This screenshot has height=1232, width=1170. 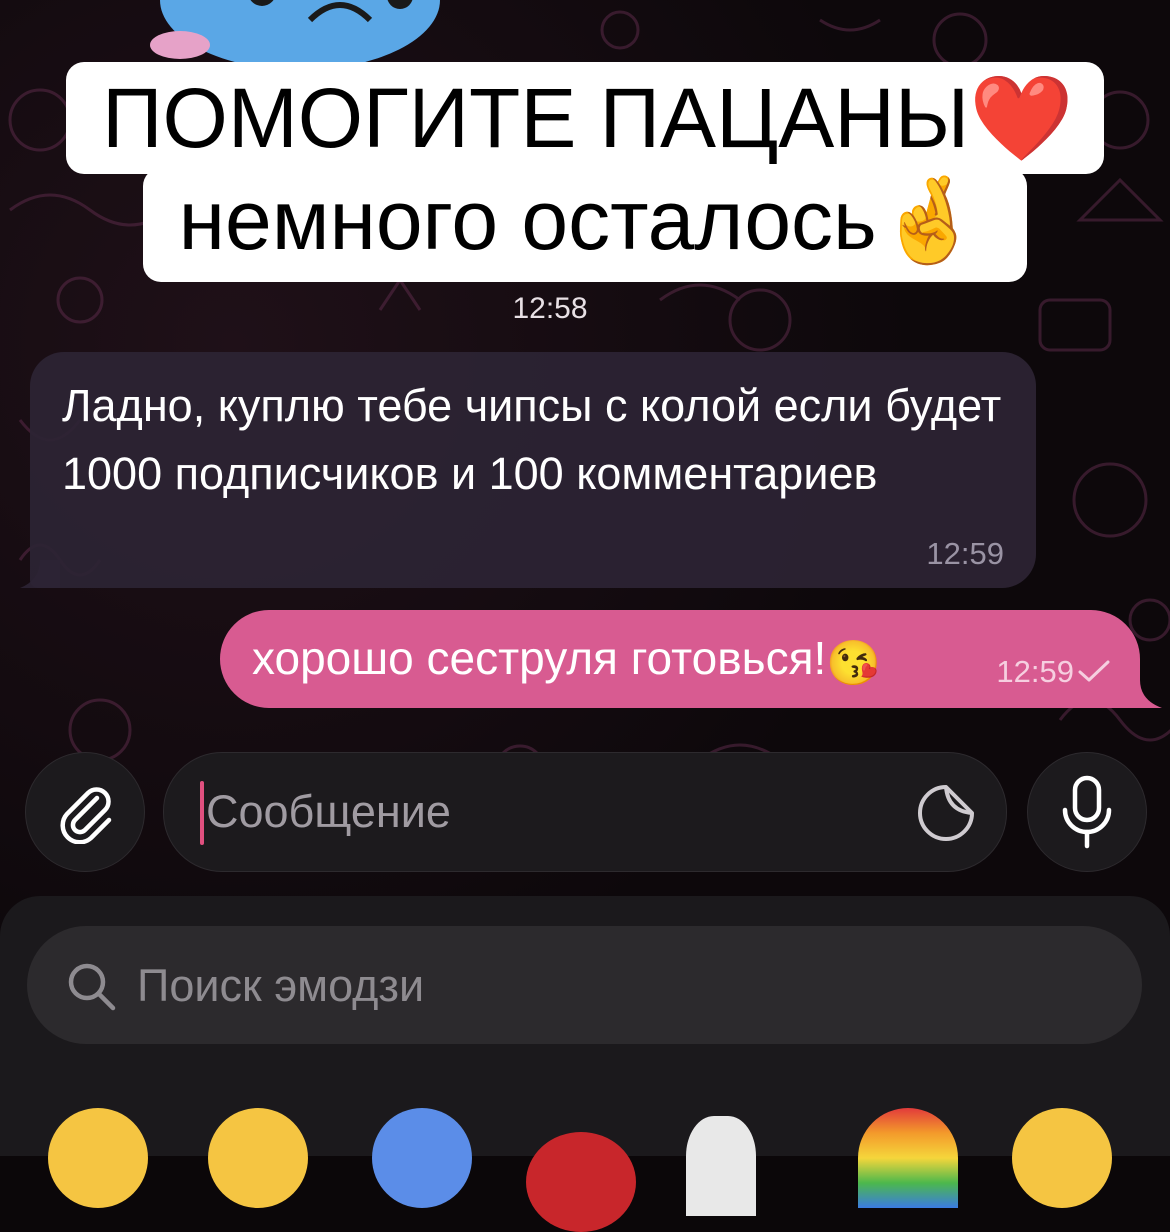 What do you see at coordinates (908, 1158) in the screenshot?
I see `rainbow-emoji` at bounding box center [908, 1158].